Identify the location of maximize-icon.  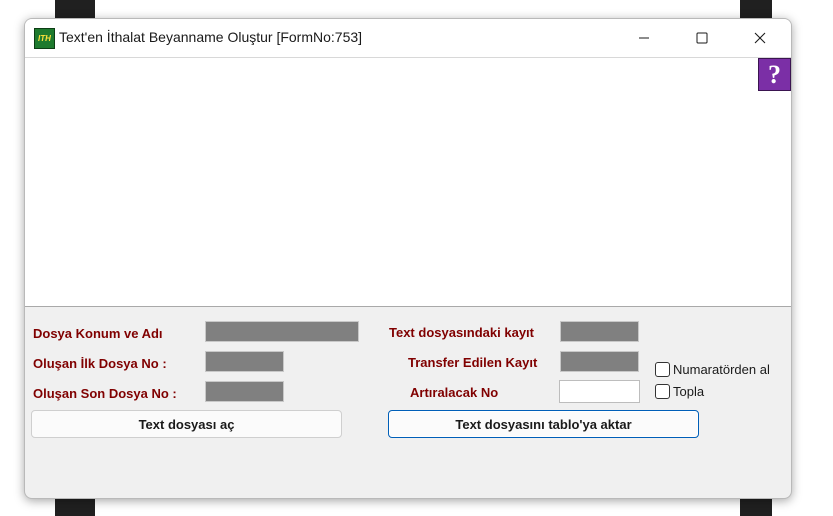
(702, 38).